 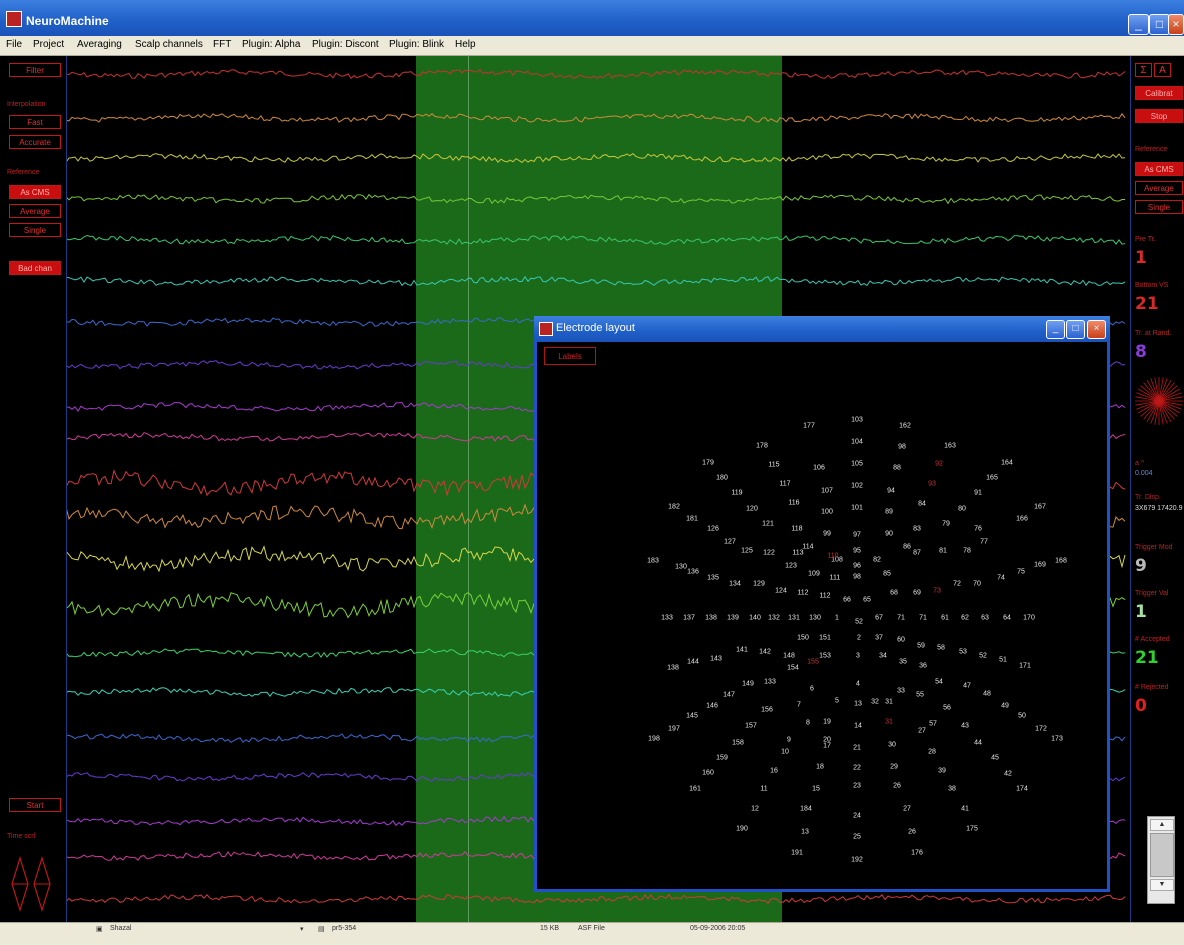 I want to click on electrode-label: 73, so click(x=937, y=591).